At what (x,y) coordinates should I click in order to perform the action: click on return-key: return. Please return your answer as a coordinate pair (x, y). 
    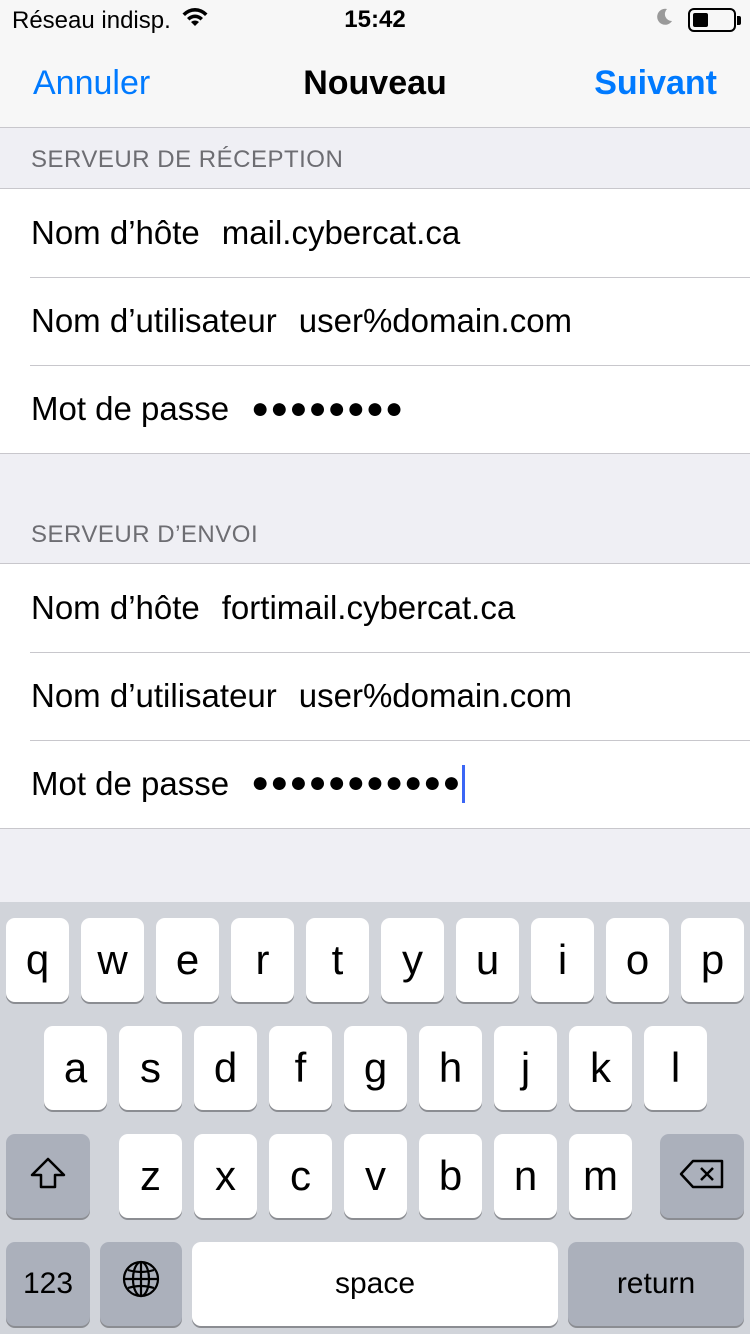
    Looking at the image, I should click on (656, 1284).